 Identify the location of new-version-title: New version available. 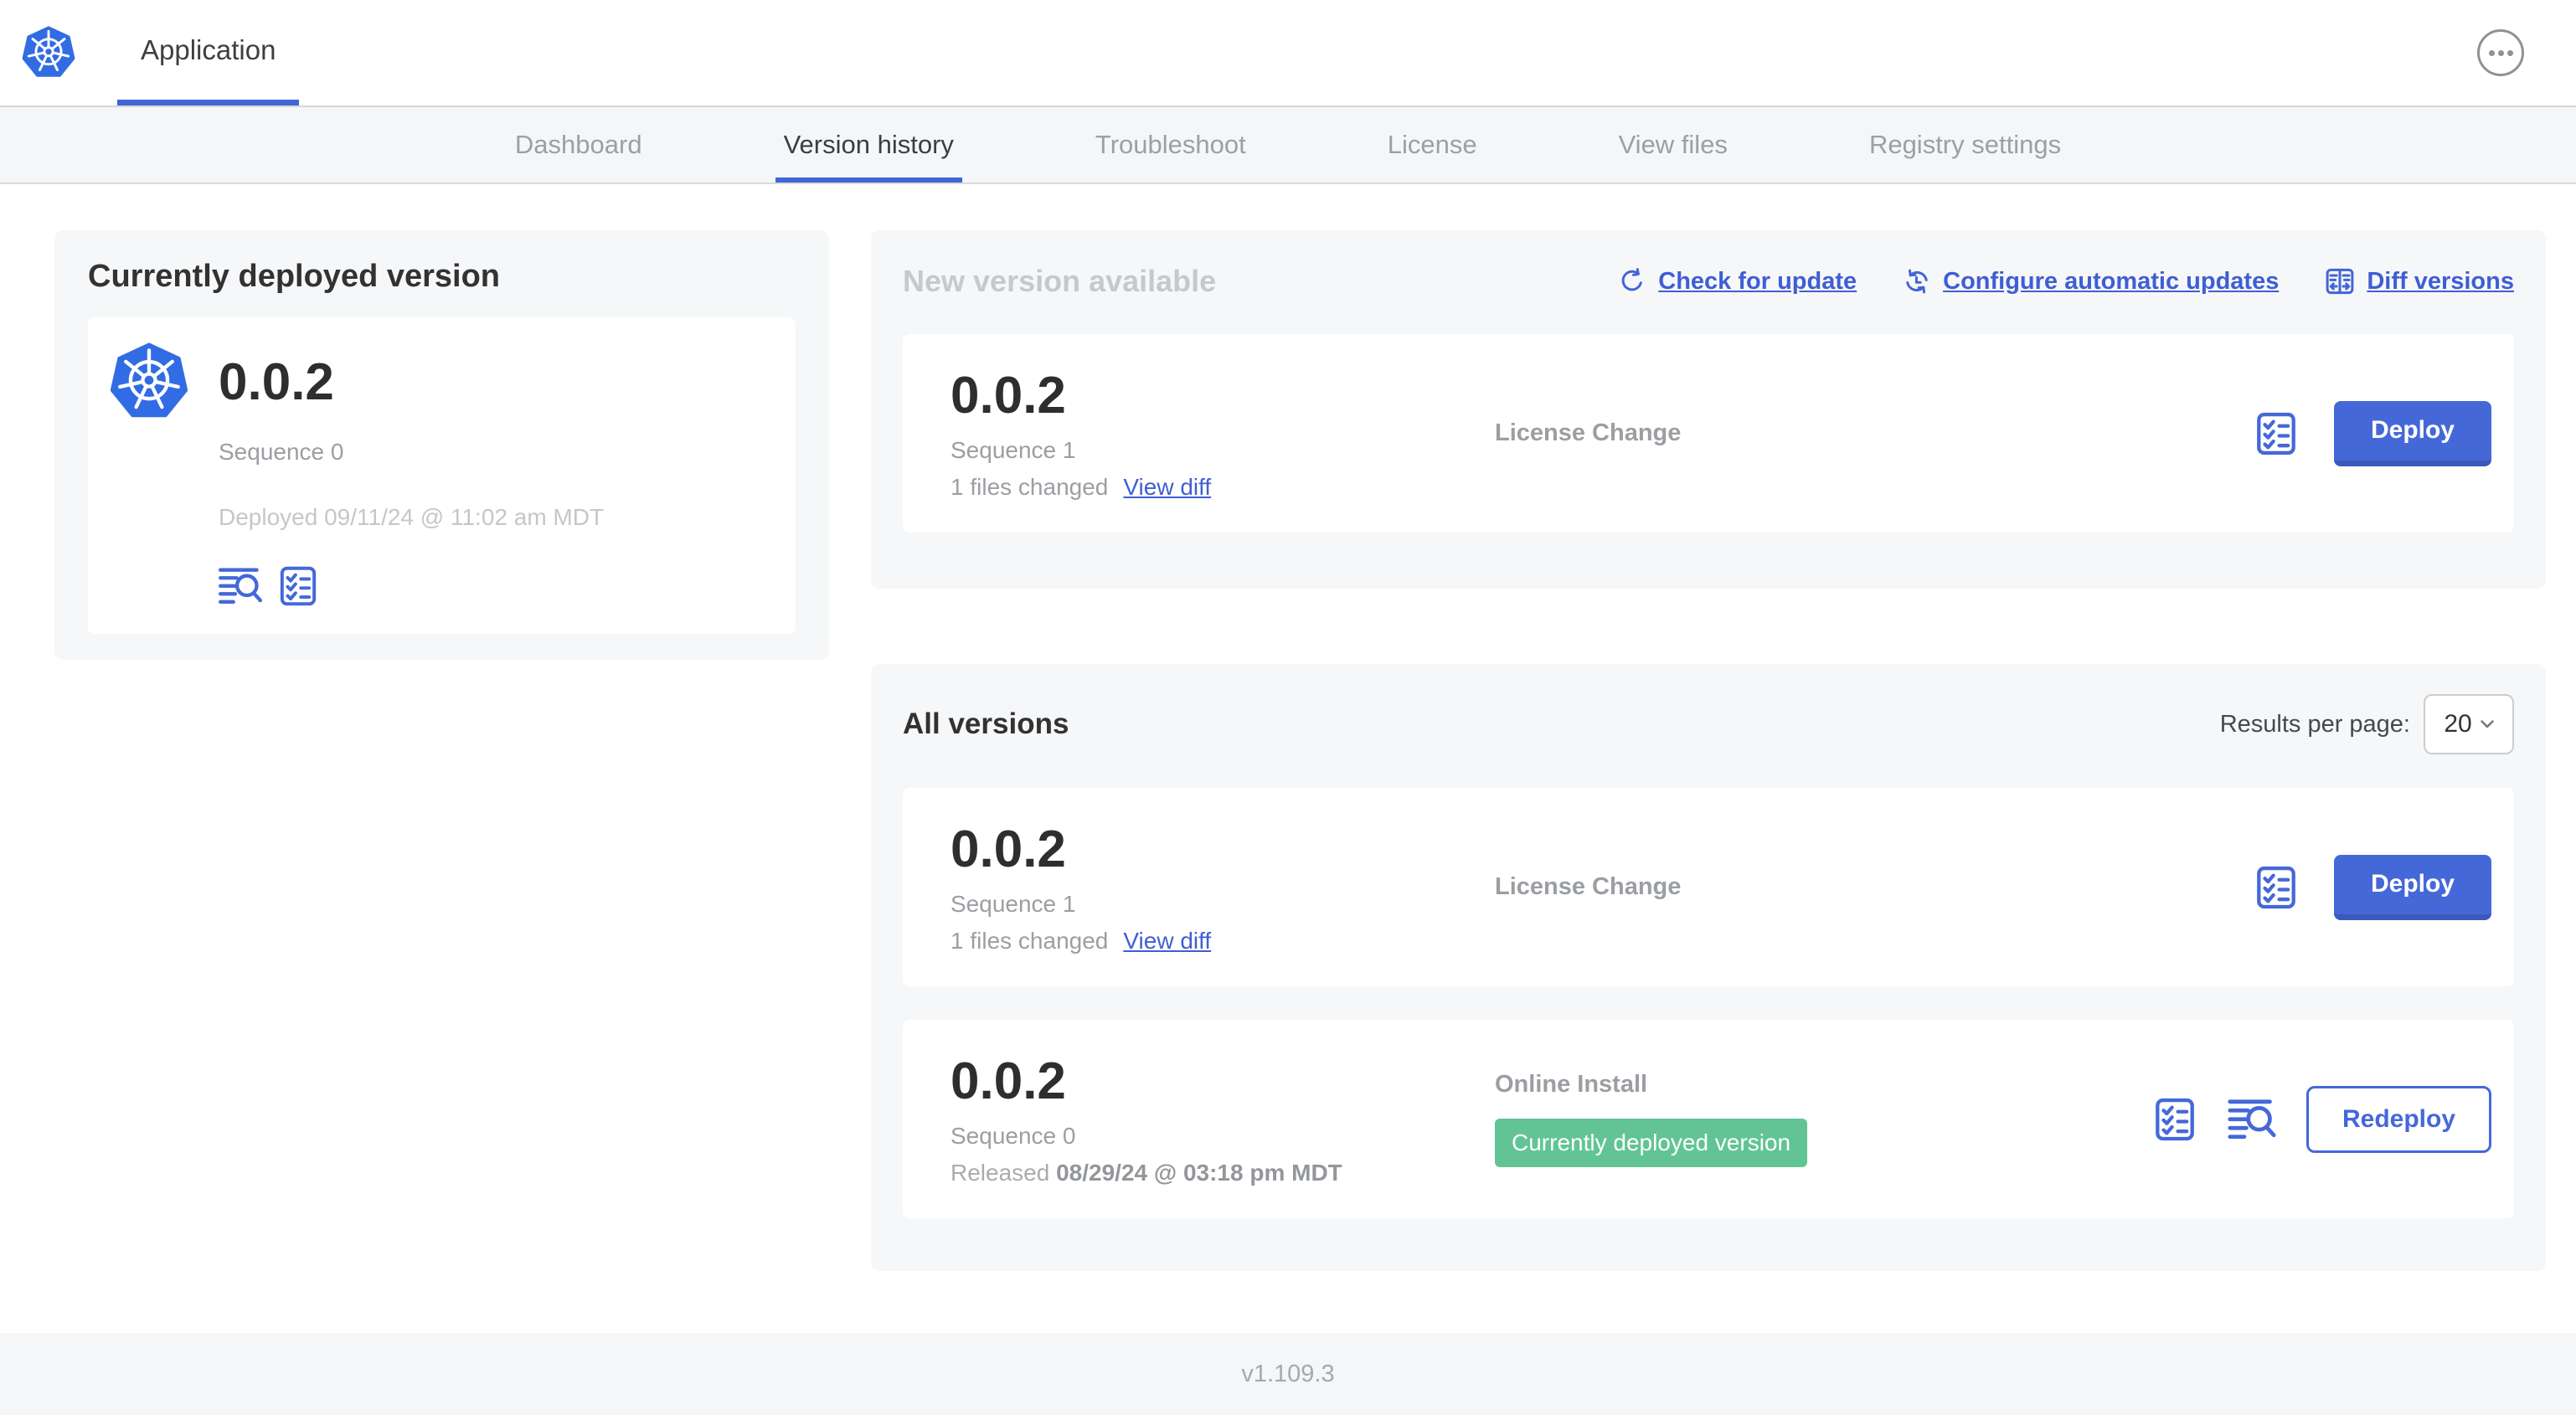
(1060, 281).